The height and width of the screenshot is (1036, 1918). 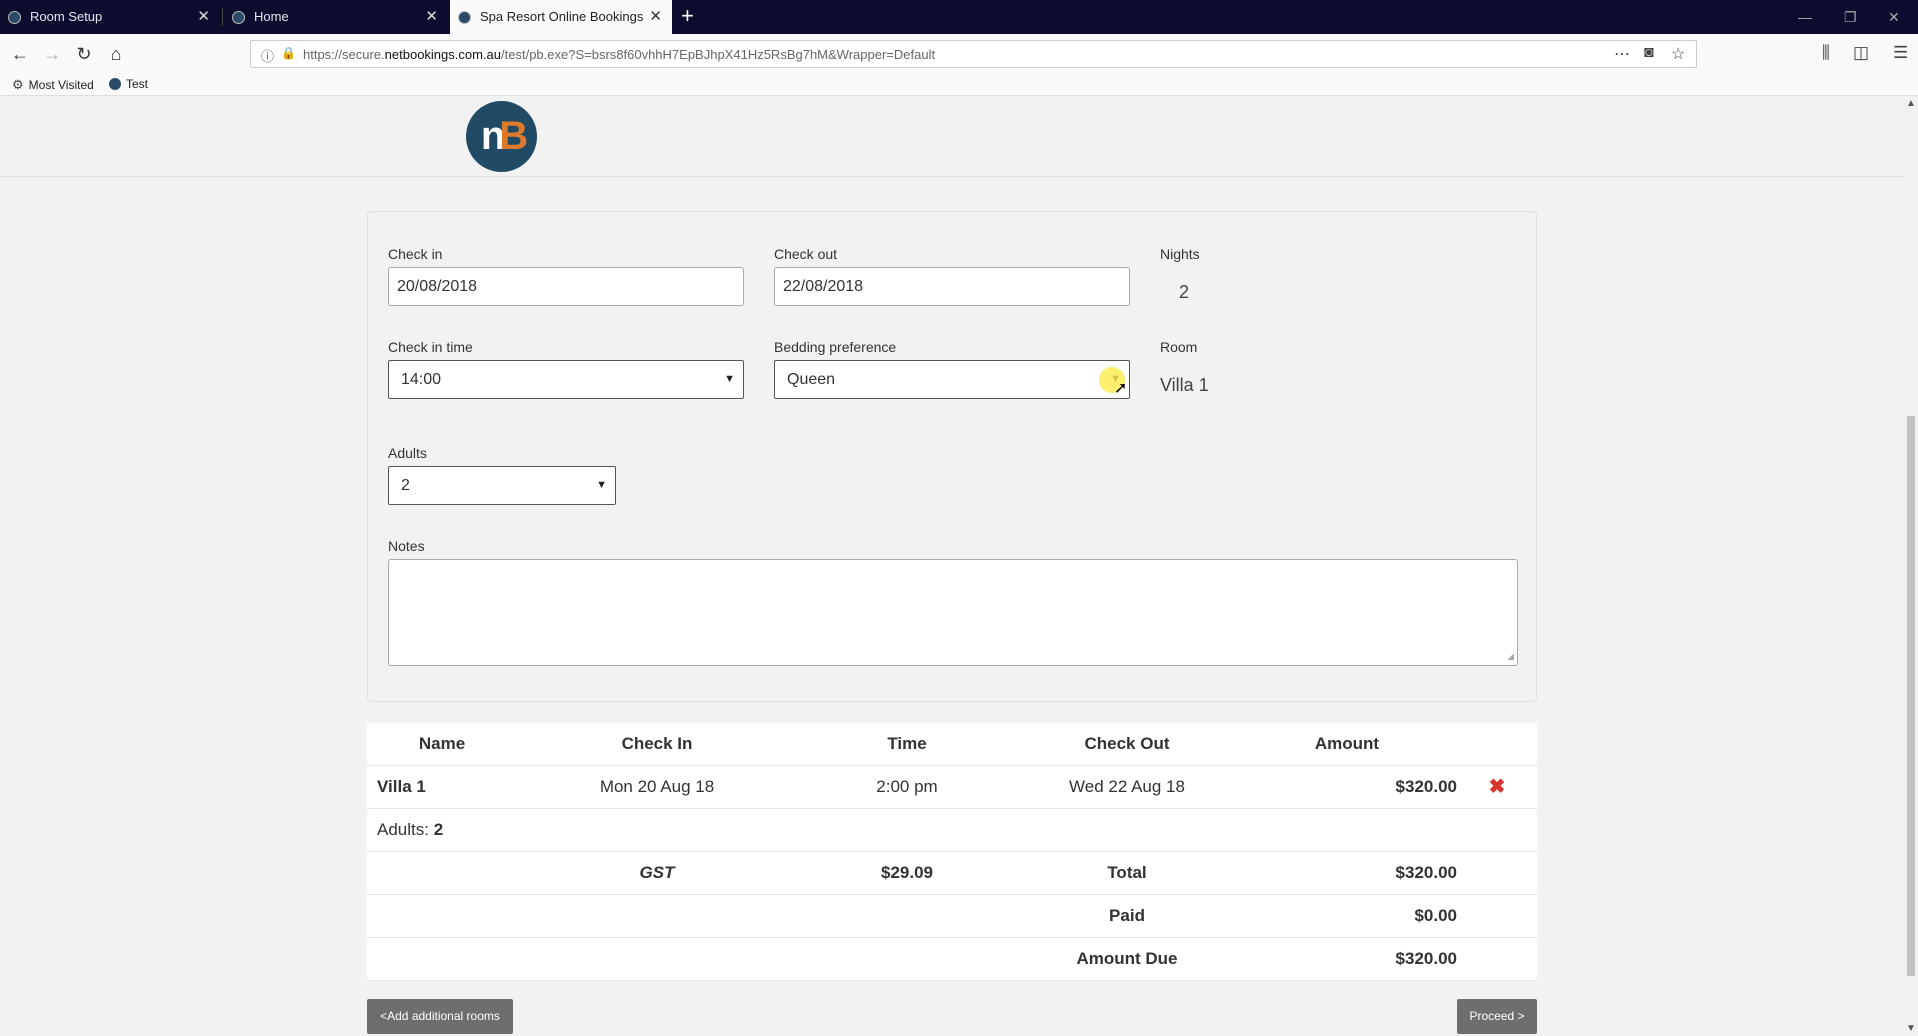 I want to click on adults-summary-label: Adults:, so click(x=405, y=829).